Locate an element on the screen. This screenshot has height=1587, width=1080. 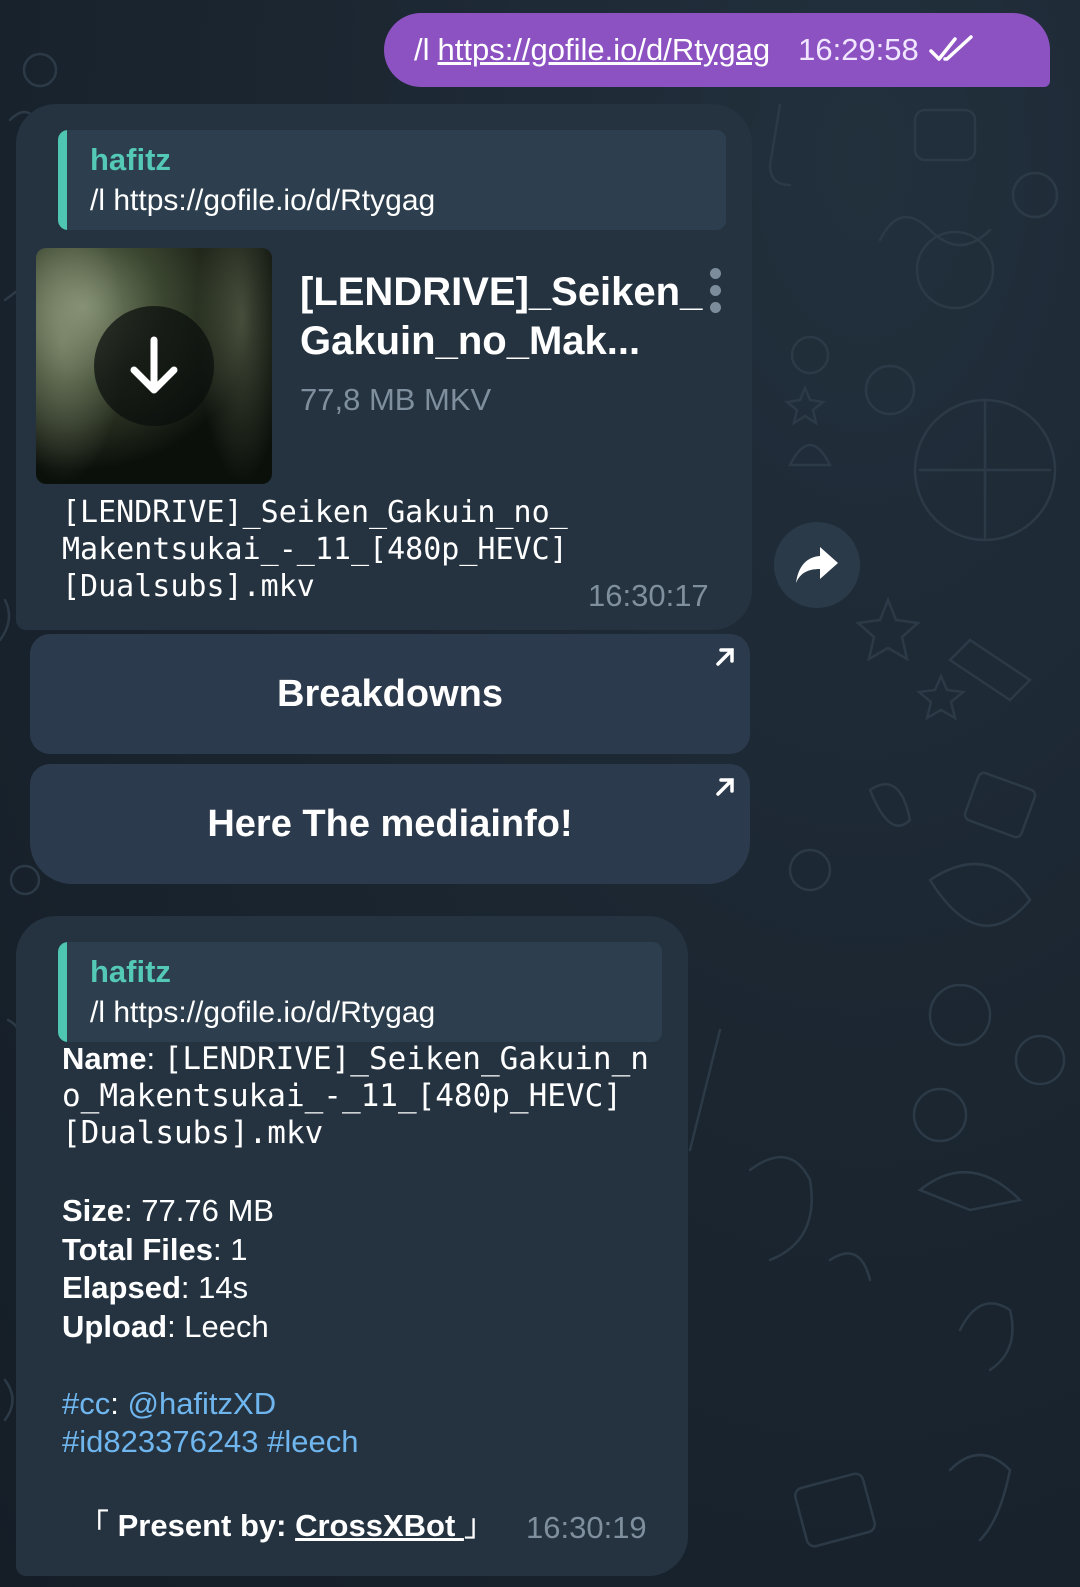
upload-value: Leech is located at coordinates (226, 1326).